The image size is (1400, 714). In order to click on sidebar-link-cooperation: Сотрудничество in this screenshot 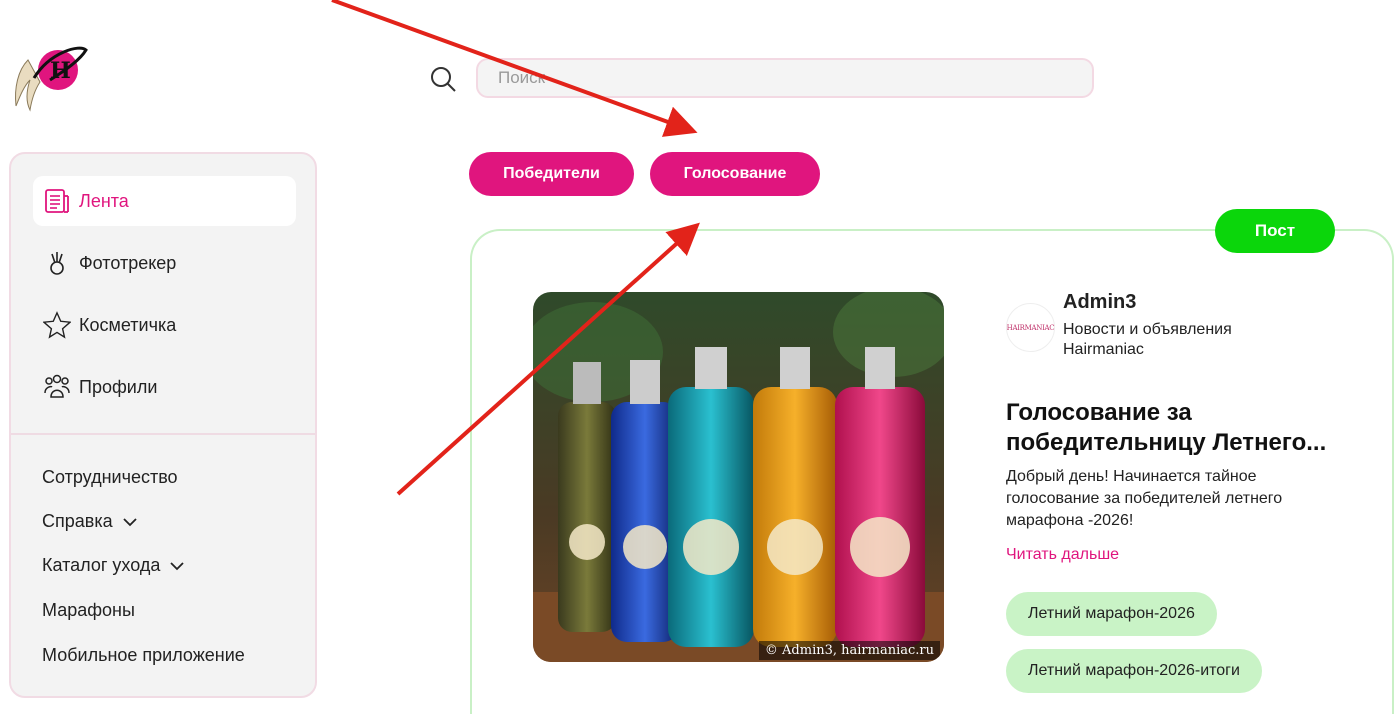, I will do `click(110, 477)`.